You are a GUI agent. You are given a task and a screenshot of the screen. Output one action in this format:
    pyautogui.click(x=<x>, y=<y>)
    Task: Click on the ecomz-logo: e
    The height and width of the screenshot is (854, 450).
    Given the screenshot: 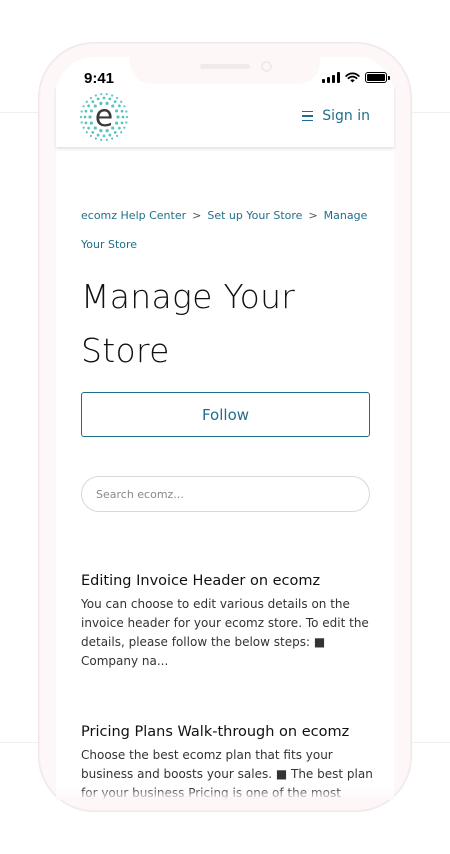 What is the action you would take?
    pyautogui.click(x=104, y=117)
    